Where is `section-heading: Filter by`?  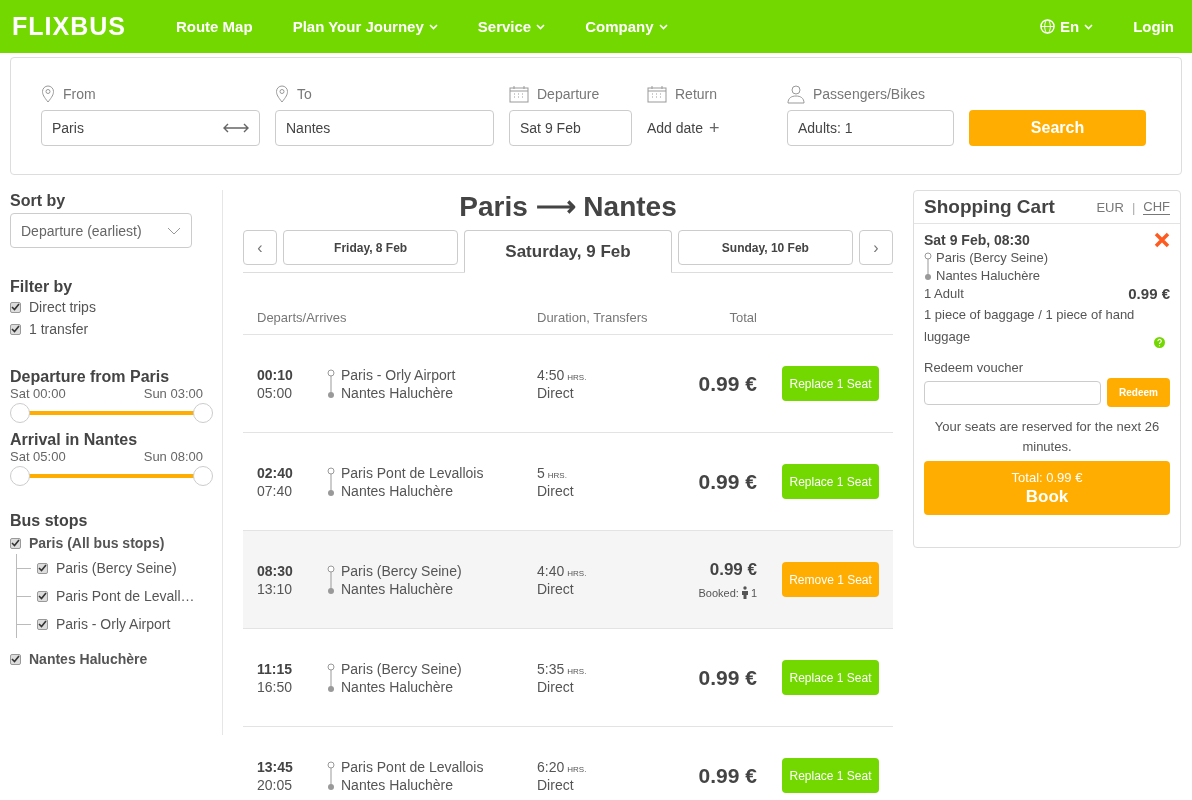
section-heading: Filter by is located at coordinates (42, 287).